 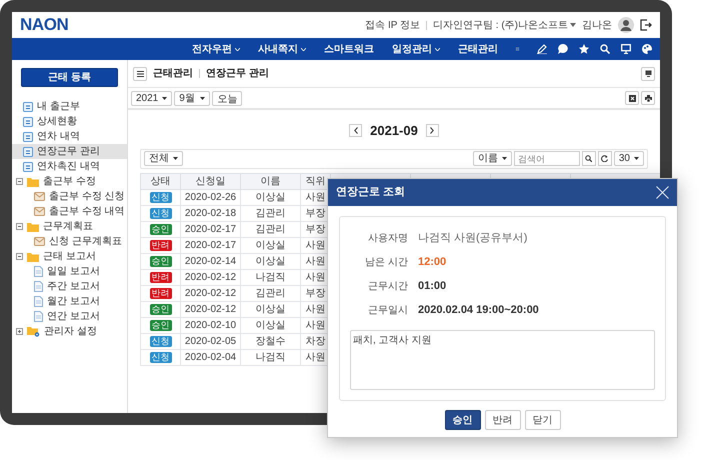 What do you see at coordinates (237, 73) in the screenshot?
I see `breadcrumb-item: 연장근무 관리` at bounding box center [237, 73].